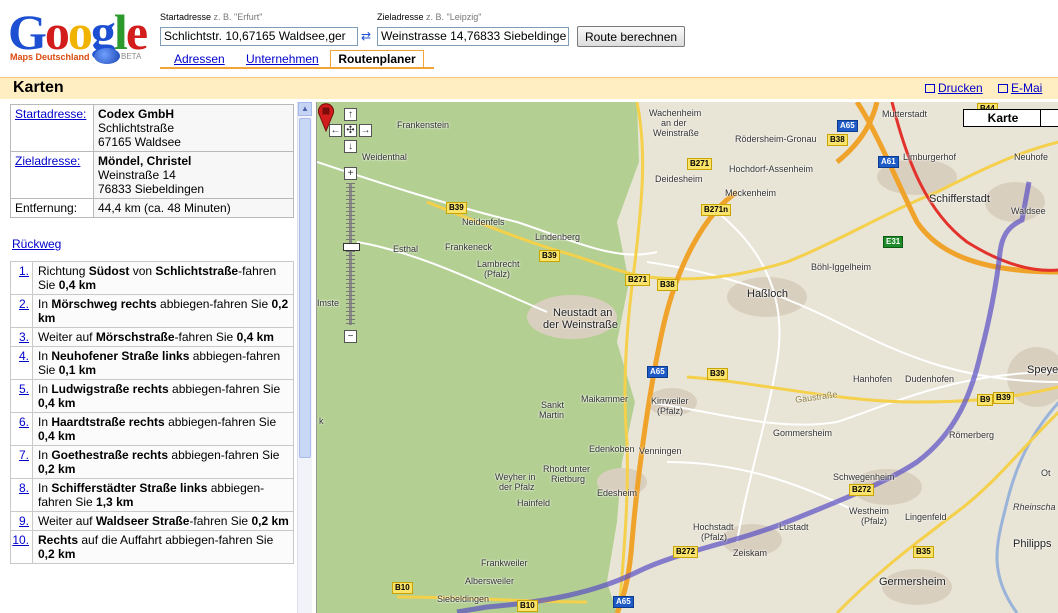 Image resolution: width=1058 pixels, height=613 pixels. Describe the element at coordinates (794, 527) in the screenshot. I see `map-label-lustadt: Lustadt` at that location.